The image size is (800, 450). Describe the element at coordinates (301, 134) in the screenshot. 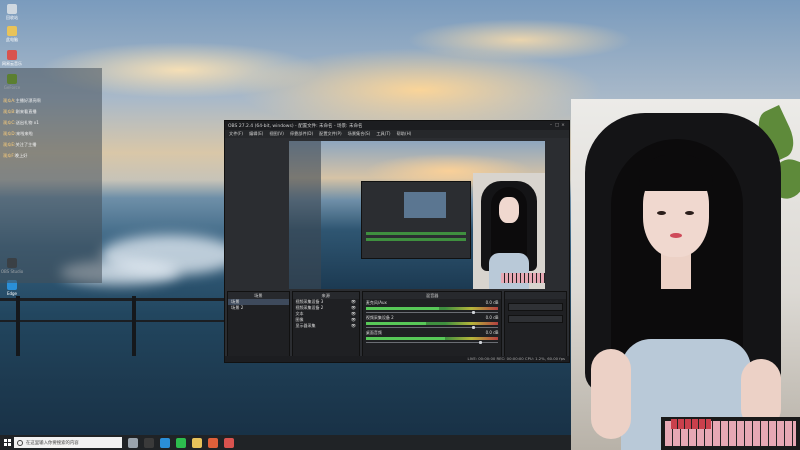

I see `obs-menu-item: 停靠部件(D)` at that location.